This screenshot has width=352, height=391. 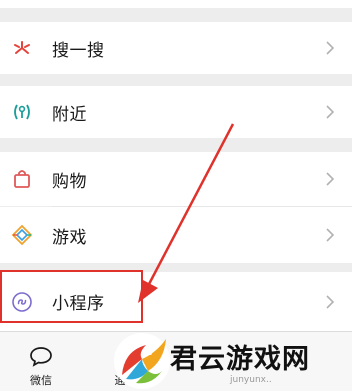 What do you see at coordinates (186, 213) in the screenshot?
I see `annotation-arrow` at bounding box center [186, 213].